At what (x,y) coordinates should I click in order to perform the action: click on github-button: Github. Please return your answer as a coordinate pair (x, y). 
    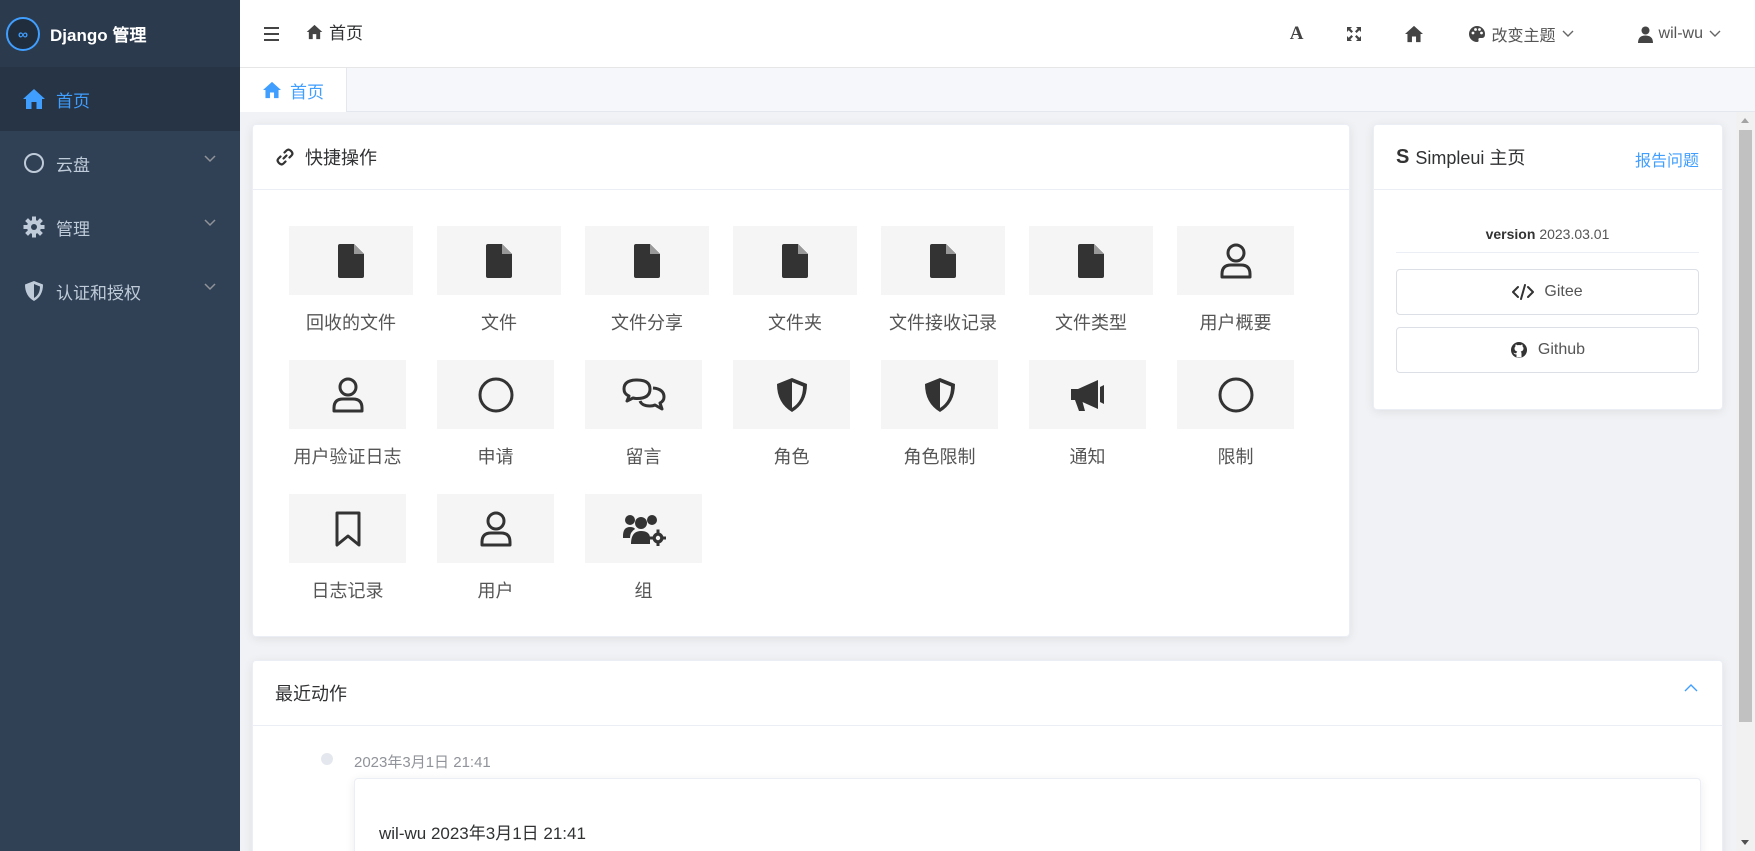
    Looking at the image, I should click on (1547, 350).